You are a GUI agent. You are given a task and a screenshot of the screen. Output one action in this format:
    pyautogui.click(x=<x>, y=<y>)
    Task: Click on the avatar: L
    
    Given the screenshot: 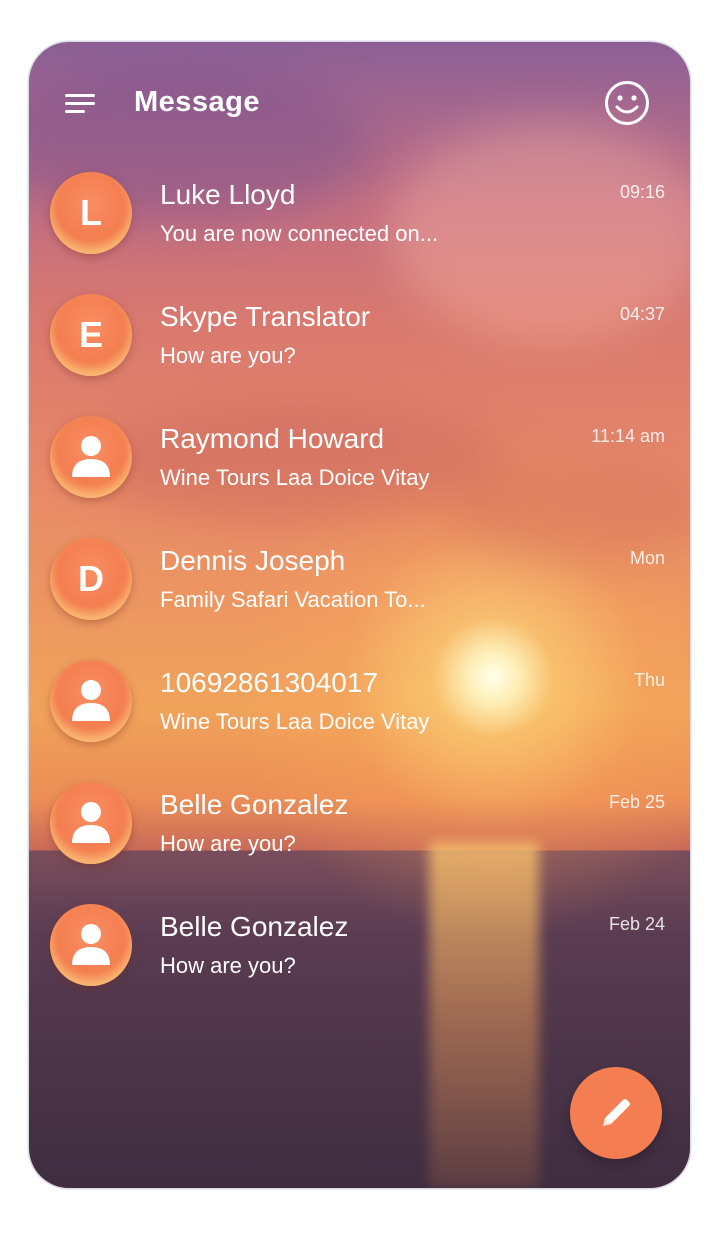 What is the action you would take?
    pyautogui.click(x=91, y=213)
    